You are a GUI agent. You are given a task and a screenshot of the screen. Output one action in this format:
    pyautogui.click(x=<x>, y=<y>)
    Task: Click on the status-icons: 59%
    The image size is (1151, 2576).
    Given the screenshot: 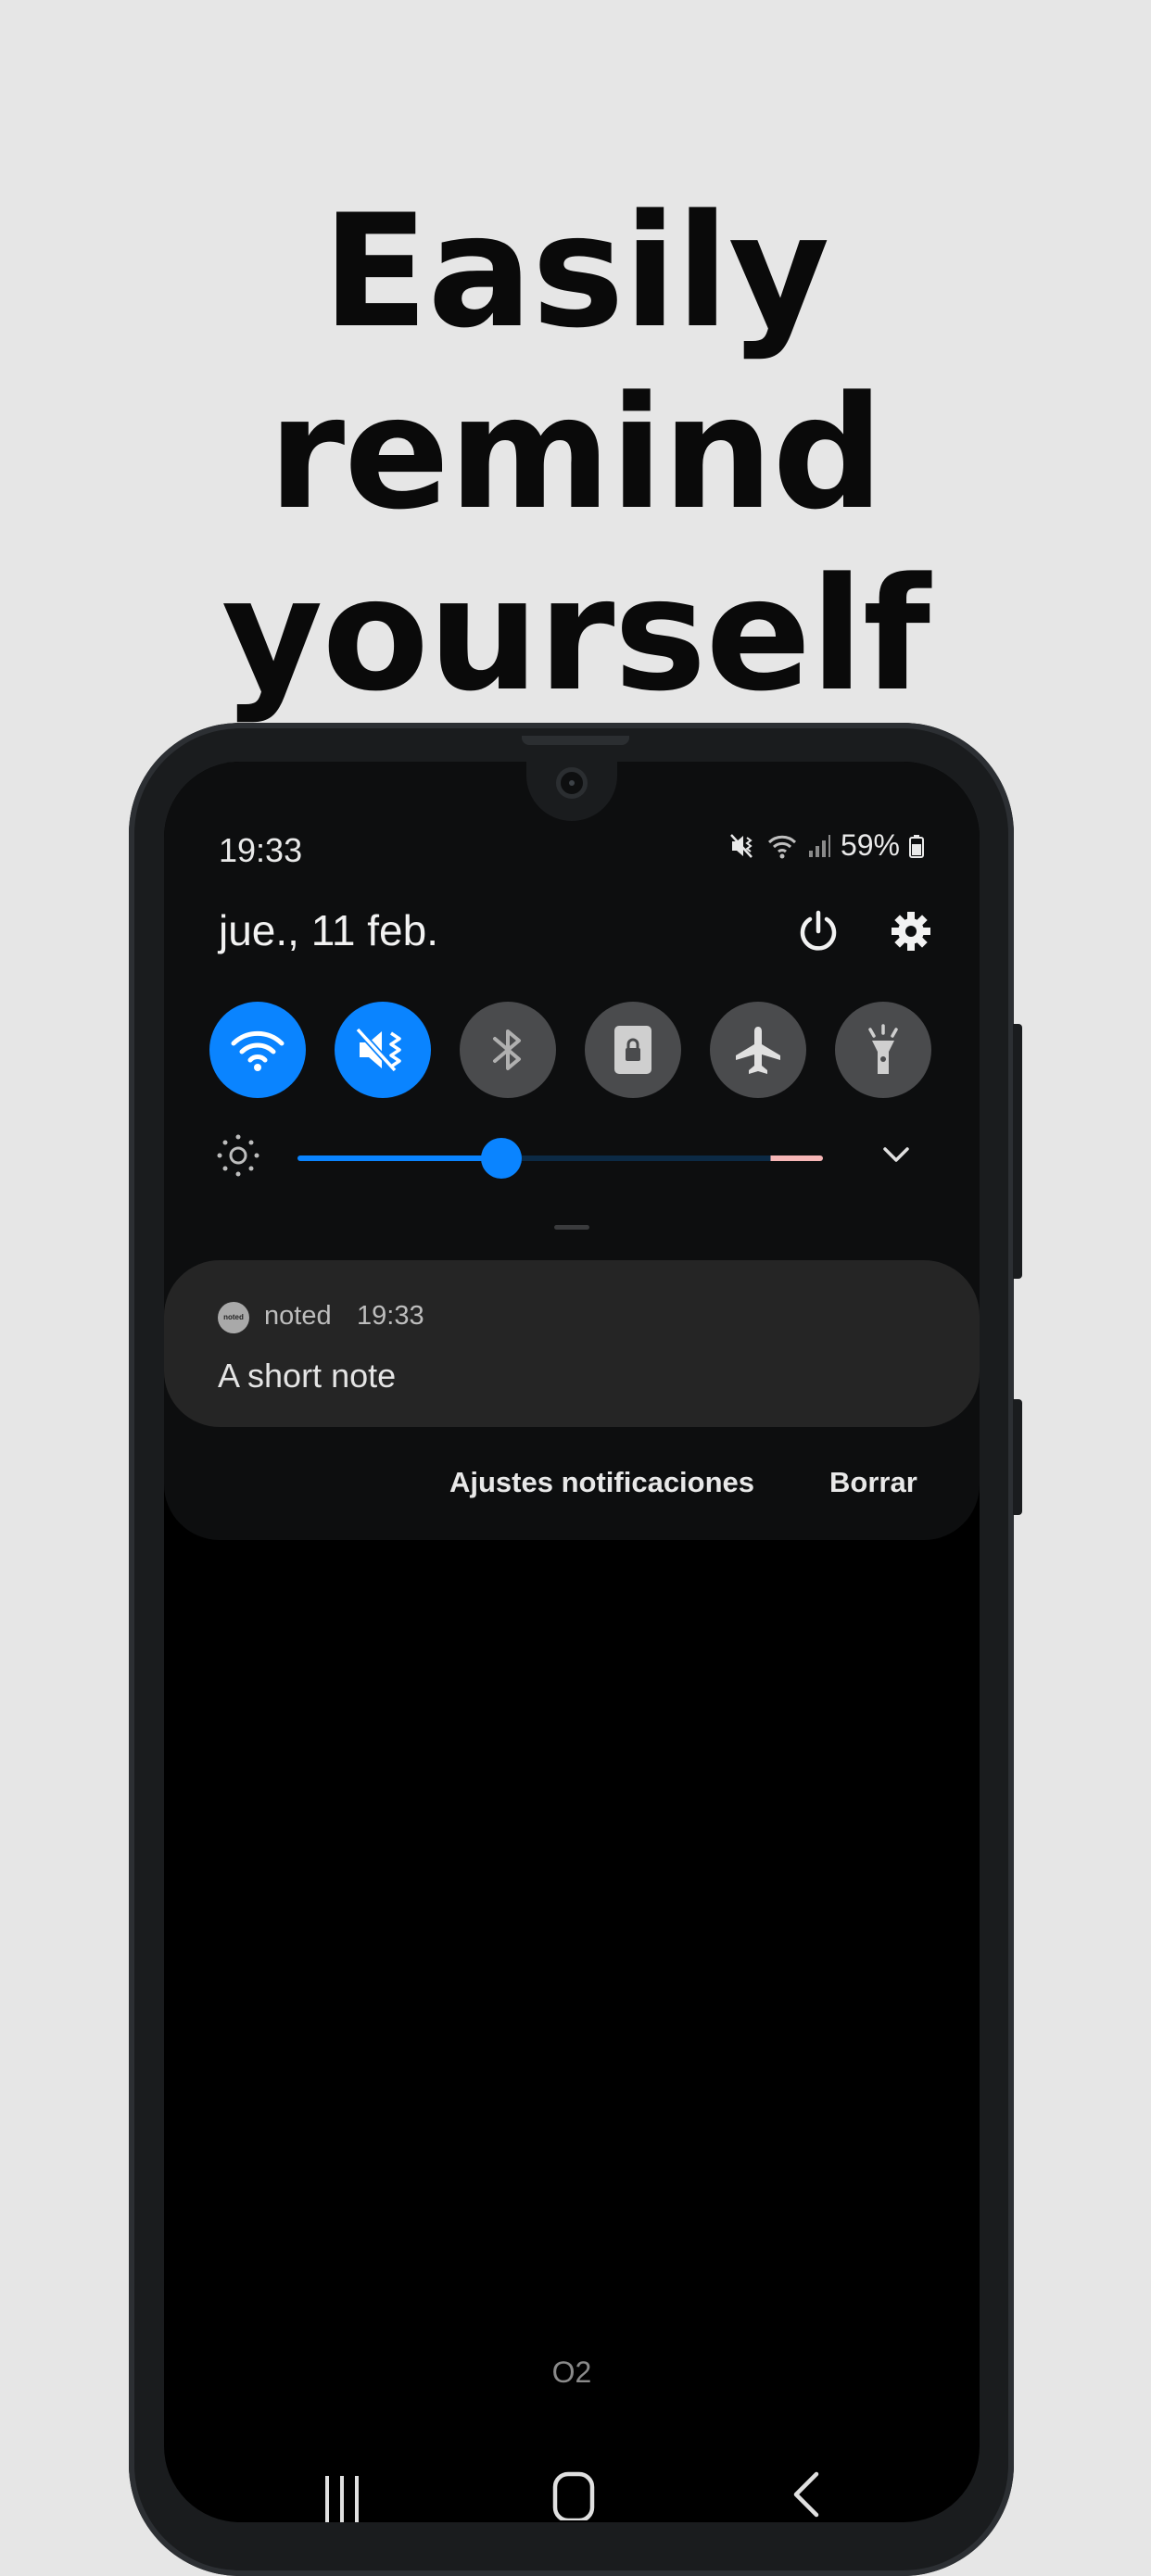 What is the action you would take?
    pyautogui.click(x=826, y=846)
    